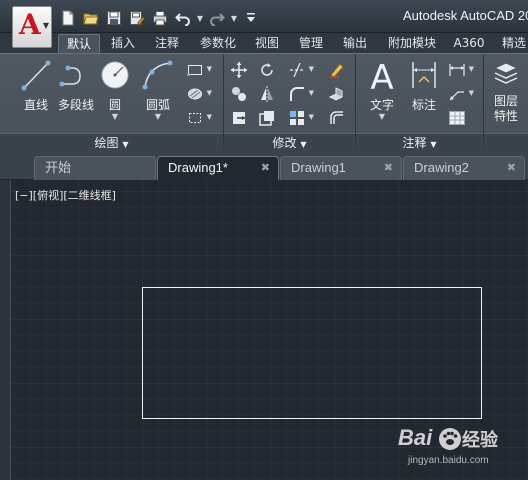  I want to click on annotation-panel-title: 注释 ▼, so click(419, 142).